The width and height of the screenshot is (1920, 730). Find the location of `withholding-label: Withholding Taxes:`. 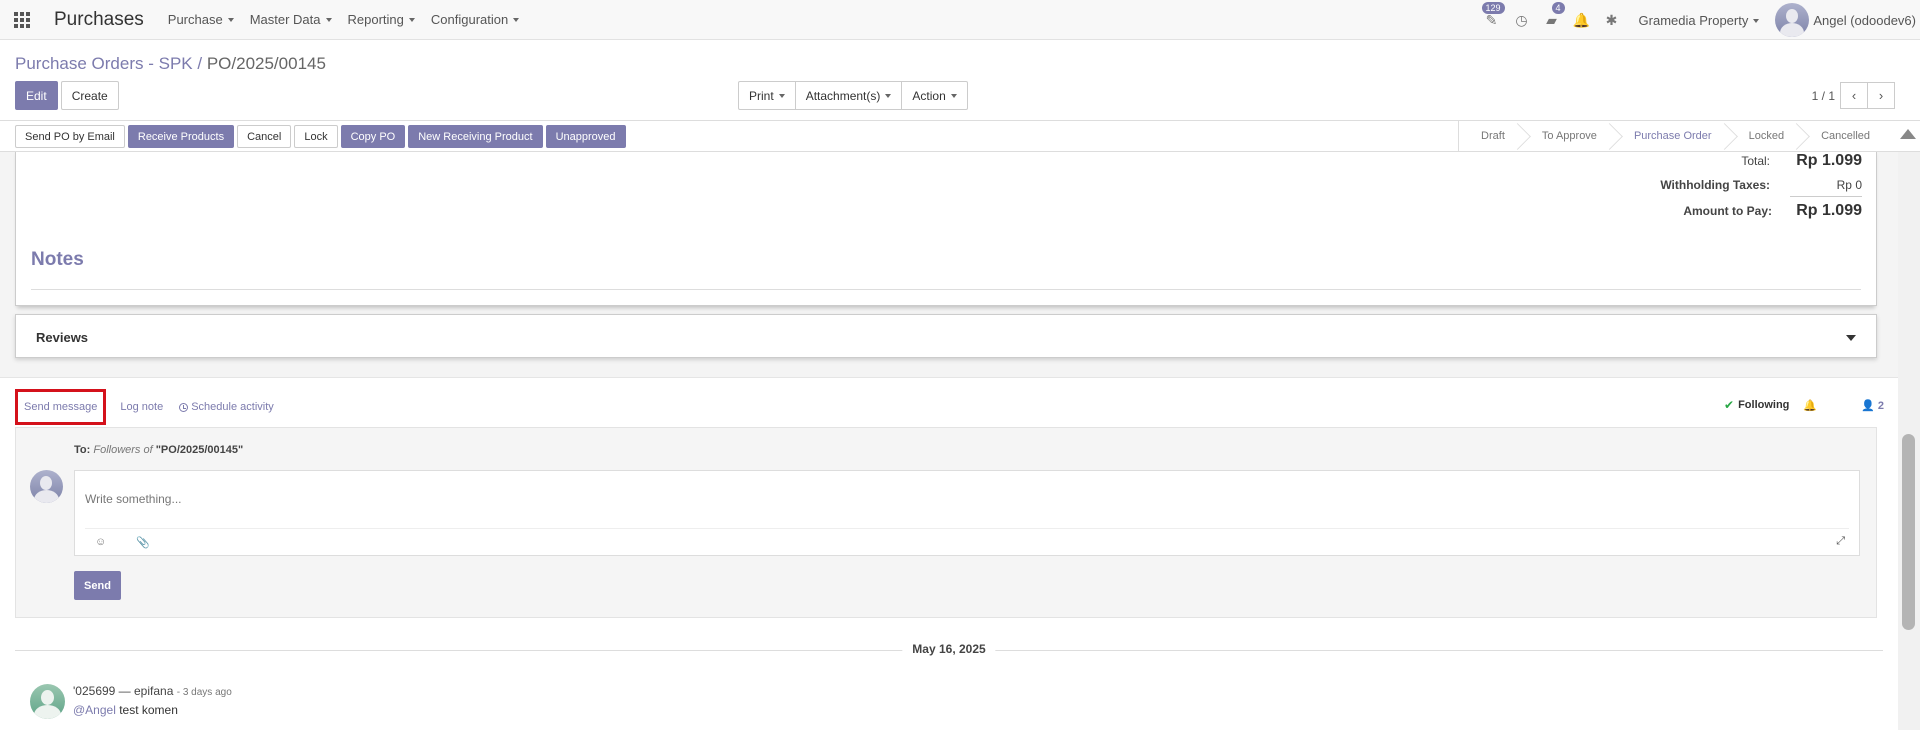

withholding-label: Withholding Taxes: is located at coordinates (1715, 185).